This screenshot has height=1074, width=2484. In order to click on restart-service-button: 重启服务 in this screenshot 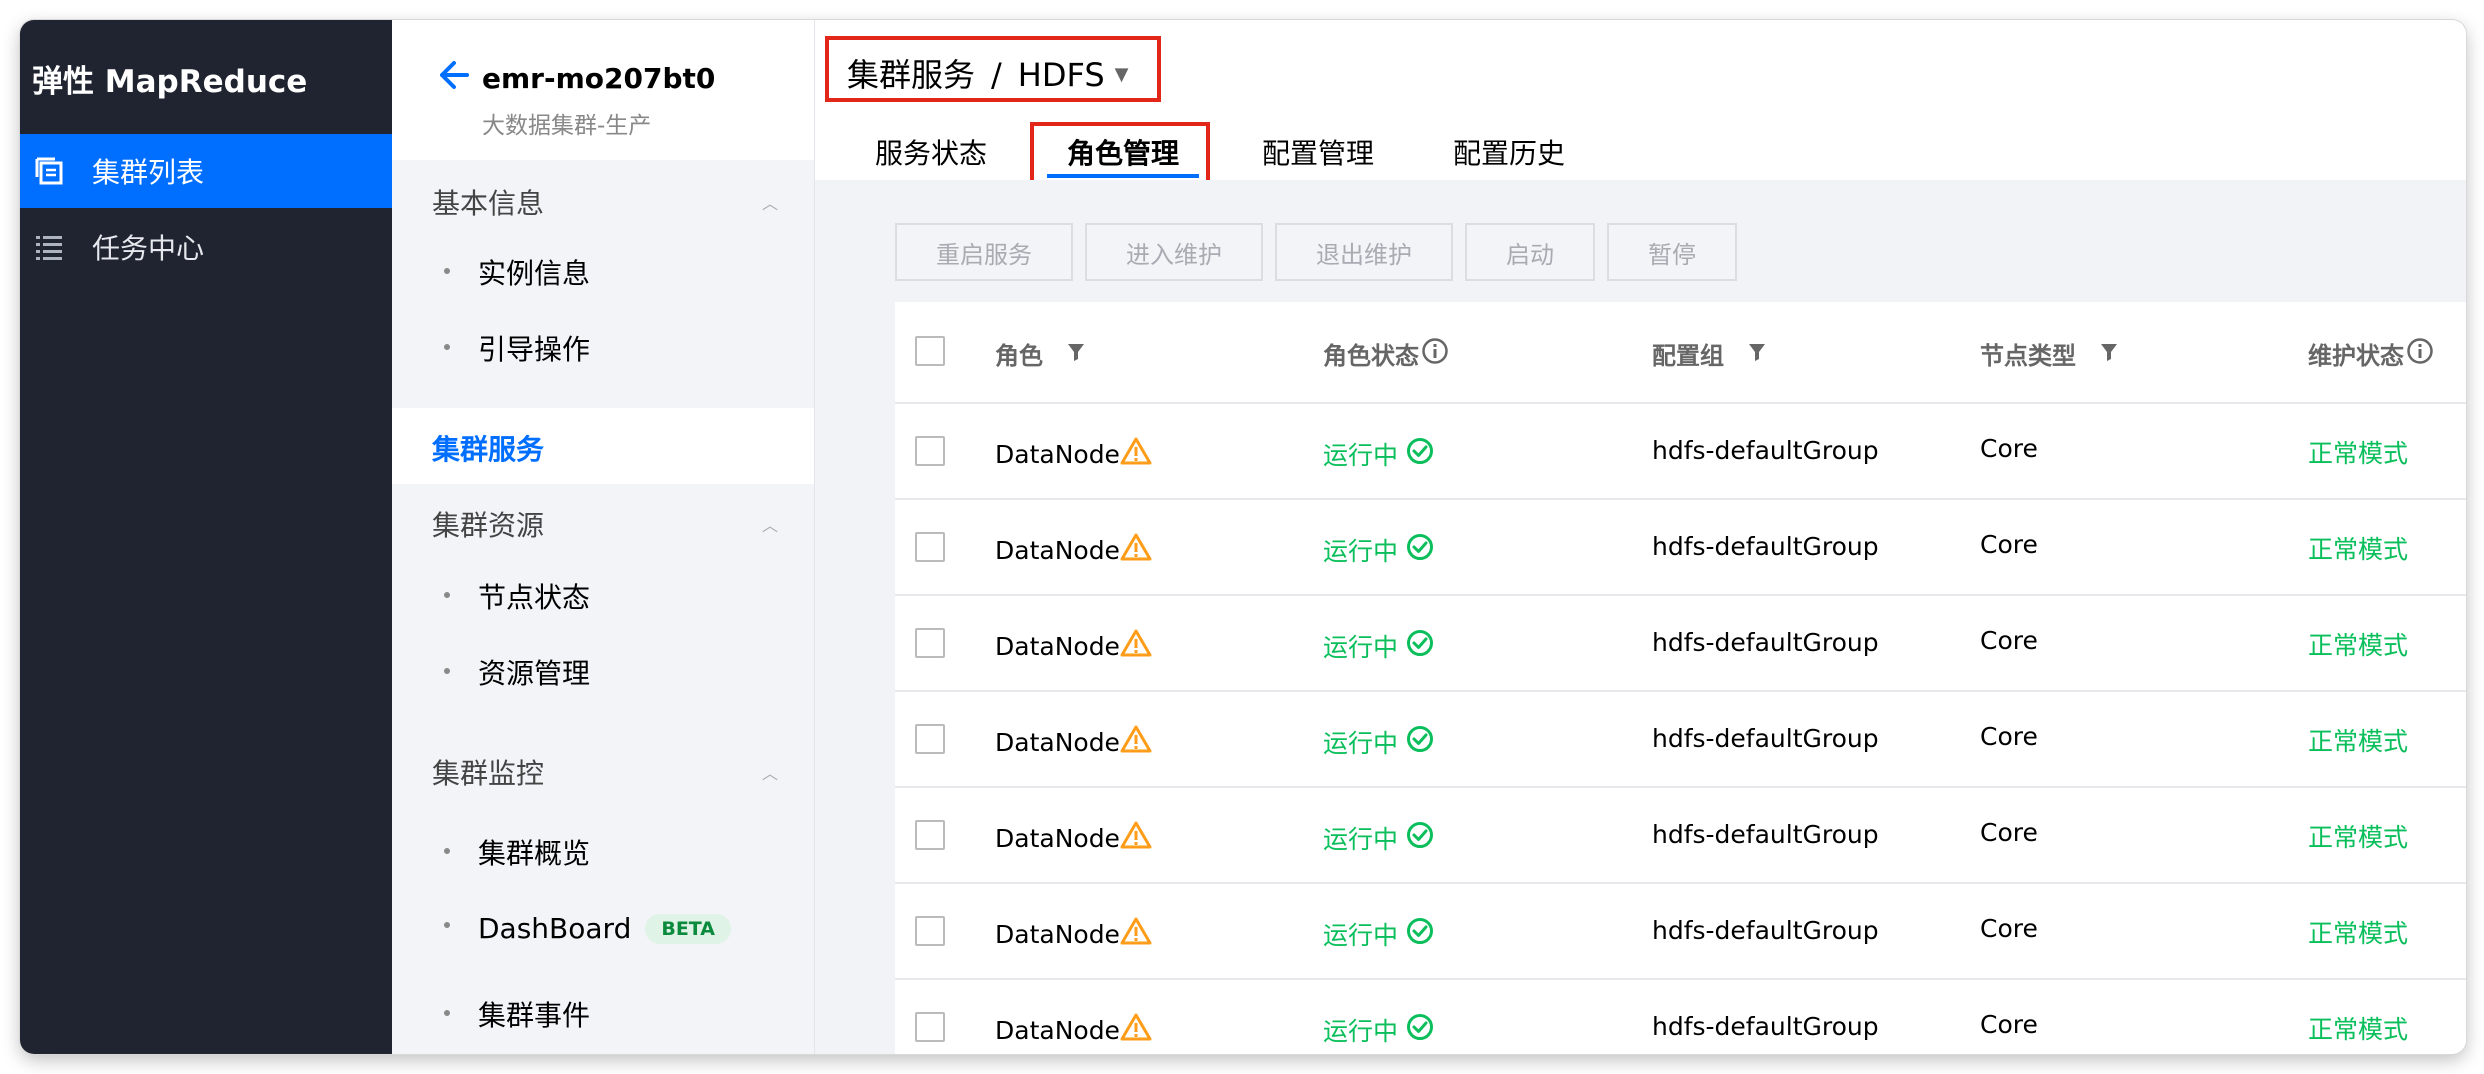, I will do `click(984, 252)`.